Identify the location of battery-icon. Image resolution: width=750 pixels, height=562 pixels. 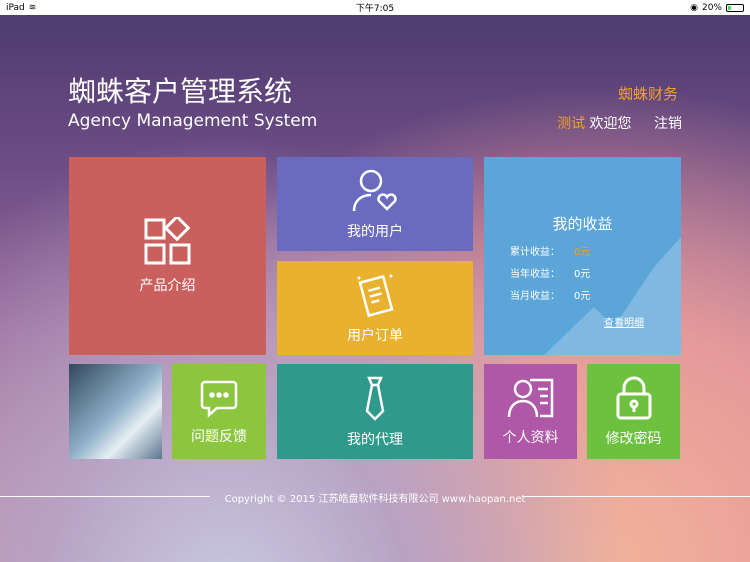
(735, 7).